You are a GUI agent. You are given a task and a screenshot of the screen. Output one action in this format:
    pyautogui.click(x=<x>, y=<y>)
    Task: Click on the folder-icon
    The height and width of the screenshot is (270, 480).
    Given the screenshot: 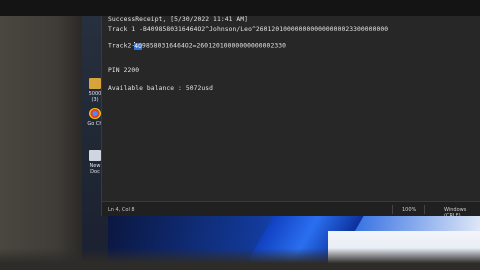 What is the action you would take?
    pyautogui.click(x=95, y=83)
    